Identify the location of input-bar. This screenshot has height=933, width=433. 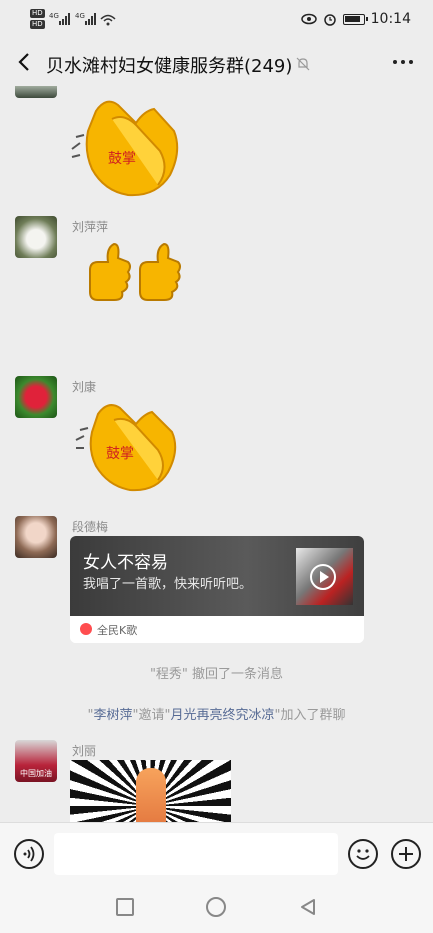
(216, 853).